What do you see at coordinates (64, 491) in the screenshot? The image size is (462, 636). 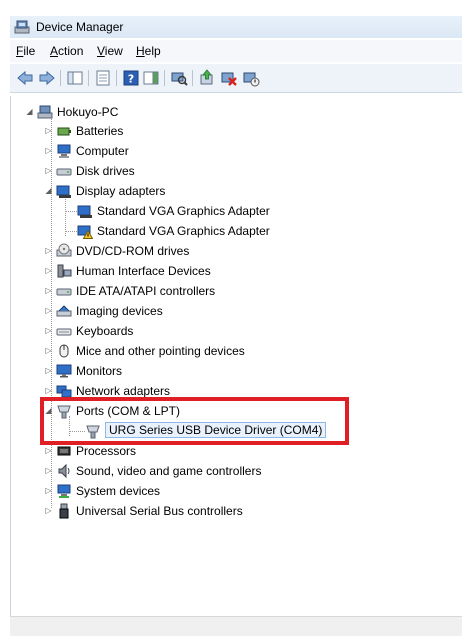 I see `system-device-icon` at bounding box center [64, 491].